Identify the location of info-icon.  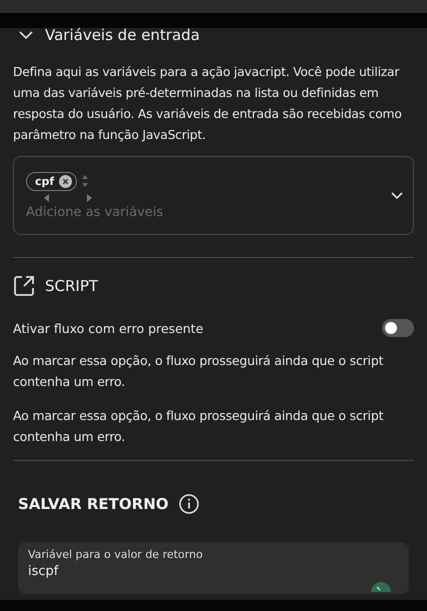
(188, 504).